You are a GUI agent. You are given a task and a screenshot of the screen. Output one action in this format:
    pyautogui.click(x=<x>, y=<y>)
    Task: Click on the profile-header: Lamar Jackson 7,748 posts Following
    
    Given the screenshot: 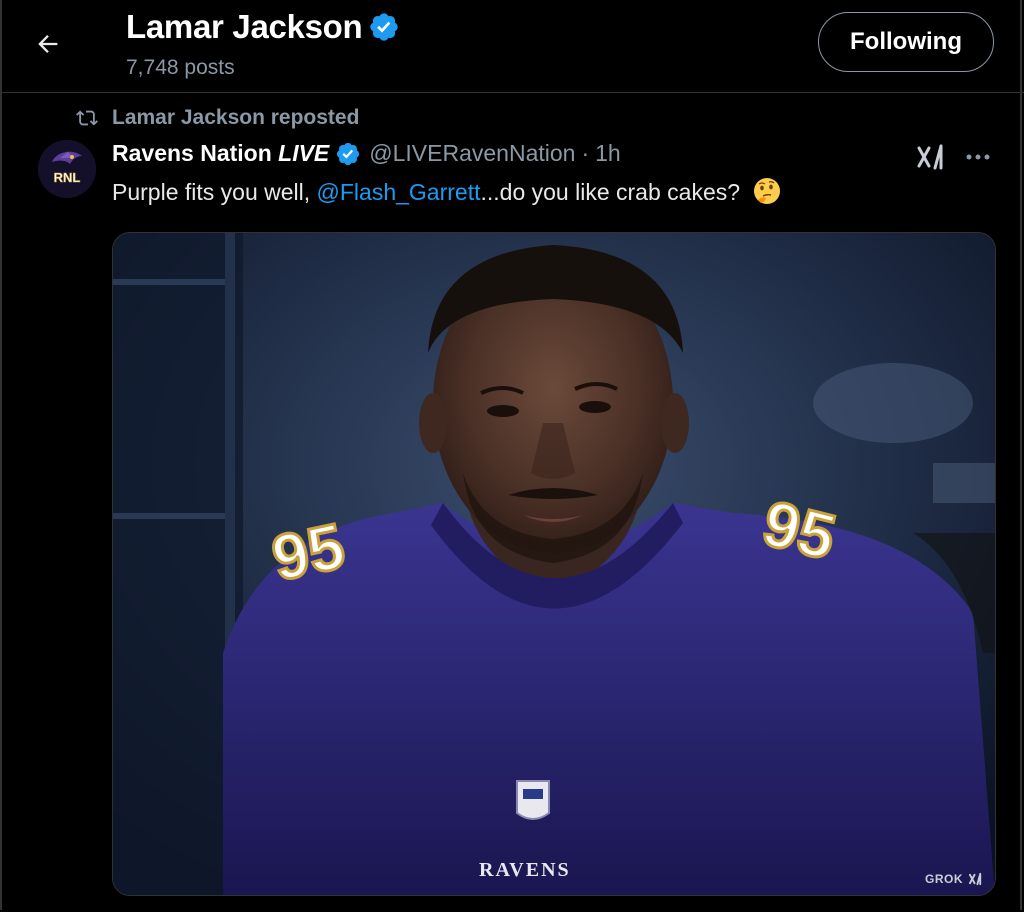 What is the action you would take?
    pyautogui.click(x=512, y=46)
    